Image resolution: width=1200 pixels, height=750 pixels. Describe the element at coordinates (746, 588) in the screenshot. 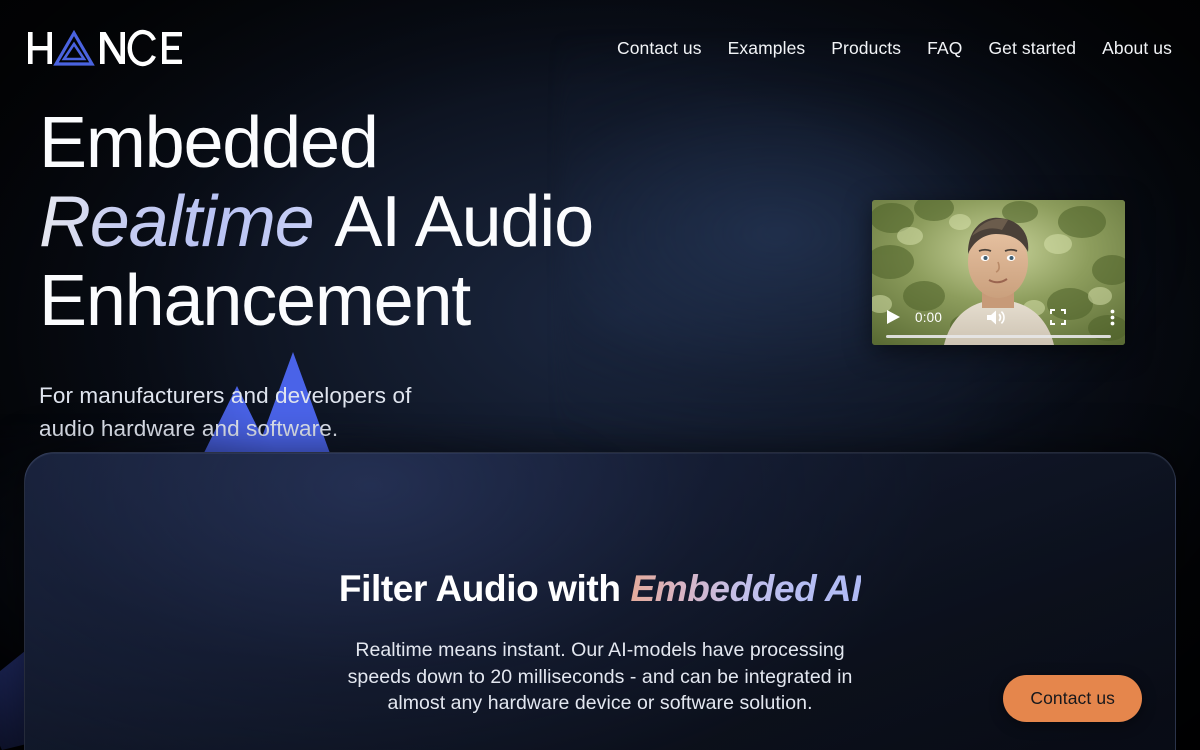

I see `feature-heading-emphasis: Embedded AI` at that location.